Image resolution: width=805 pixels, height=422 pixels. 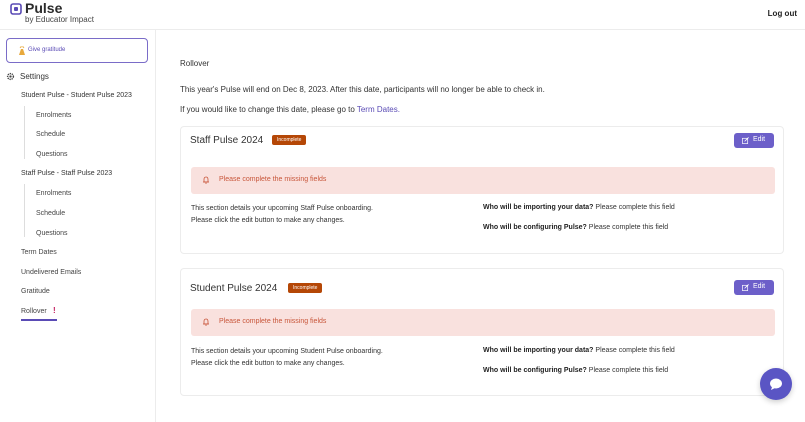 I want to click on pulse-logo-icon, so click(x=16, y=9).